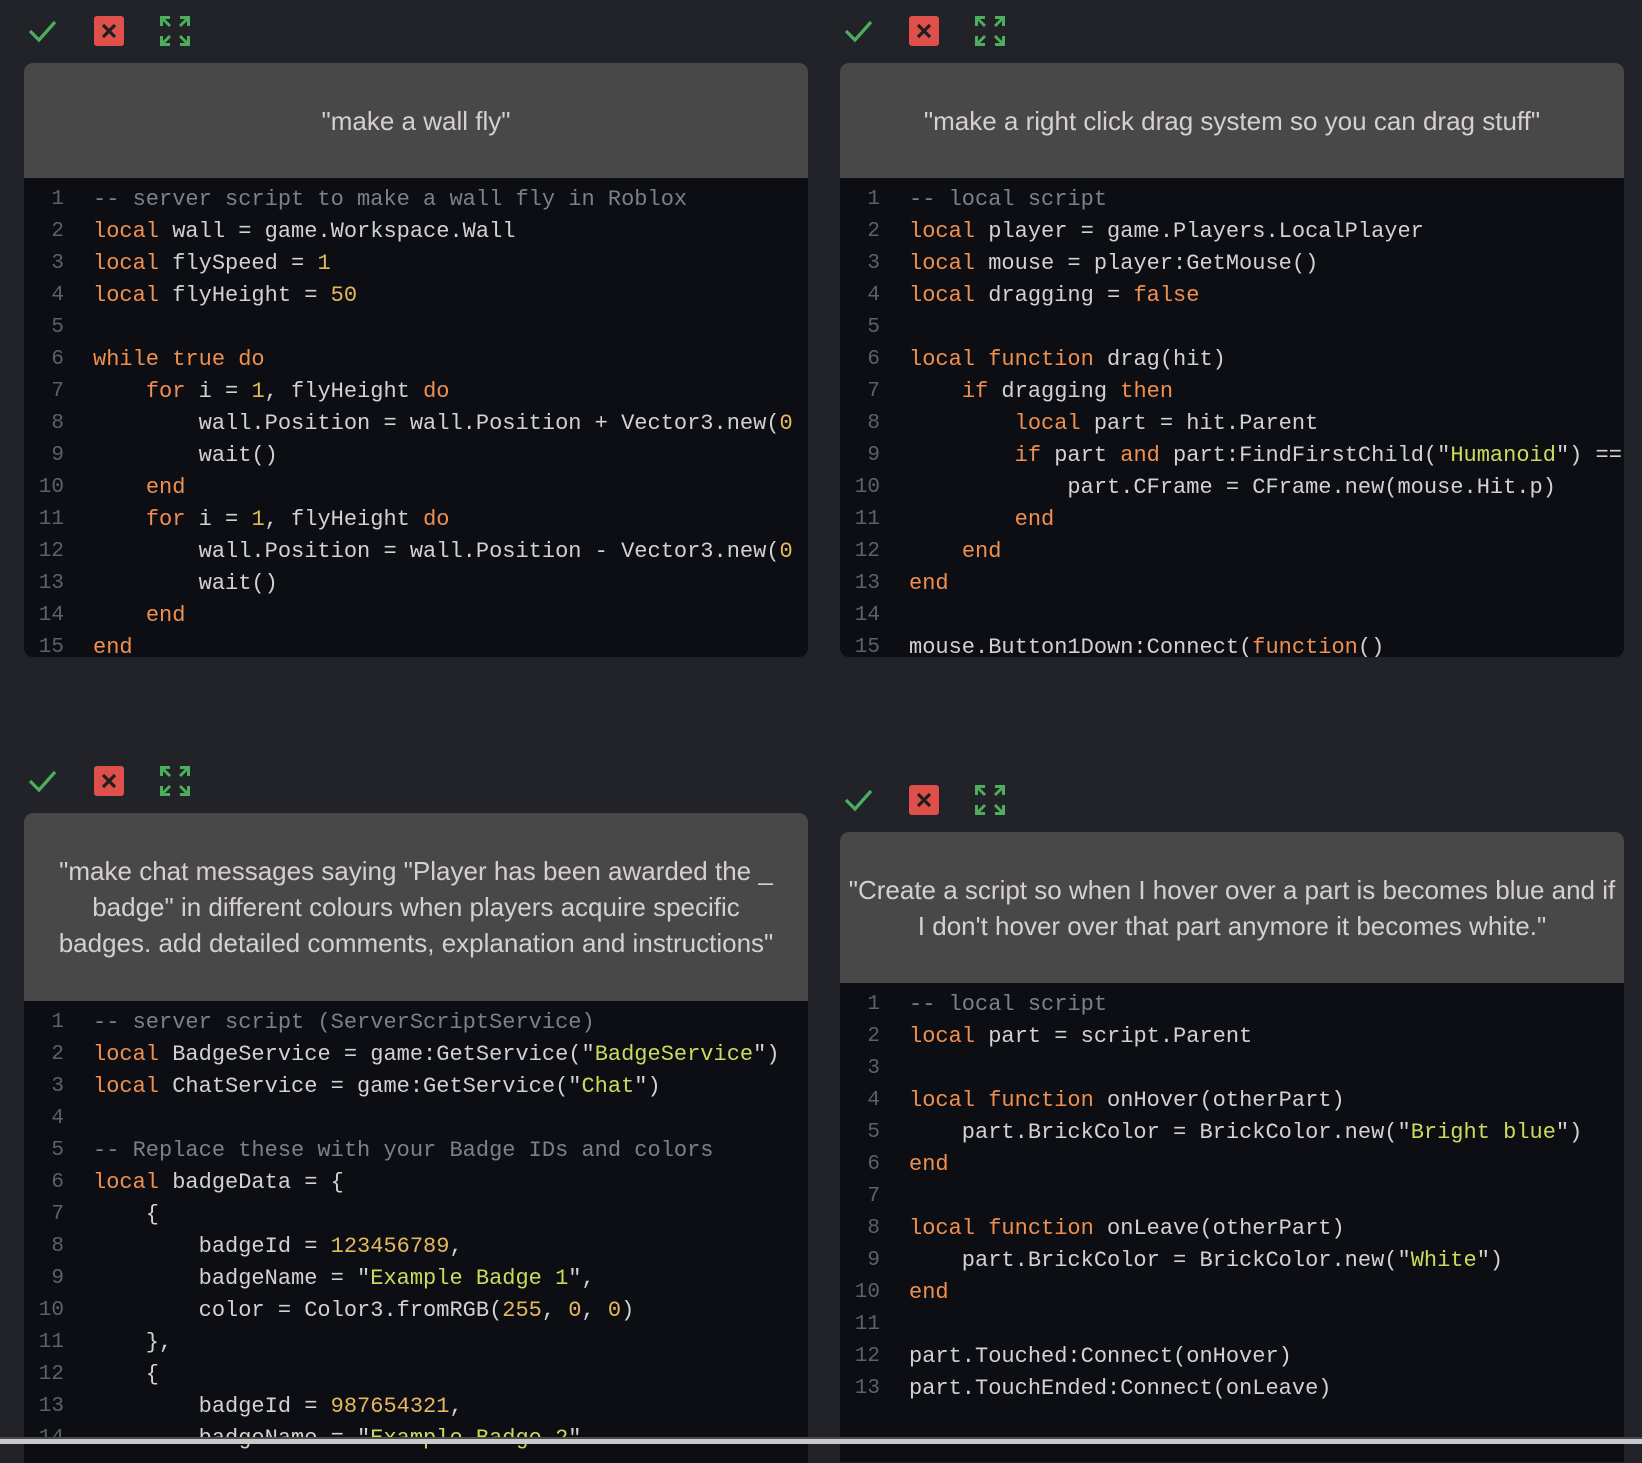  What do you see at coordinates (1490, 1260) in the screenshot?
I see `code-token: ")` at bounding box center [1490, 1260].